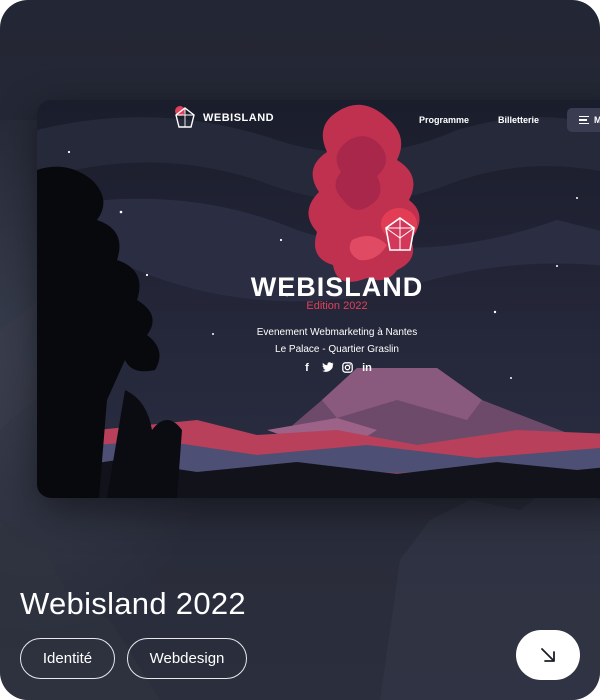 The image size is (600, 700). What do you see at coordinates (337, 349) in the screenshot?
I see `hero-subtitle-line2: Le Palace - Quartier Graslin` at bounding box center [337, 349].